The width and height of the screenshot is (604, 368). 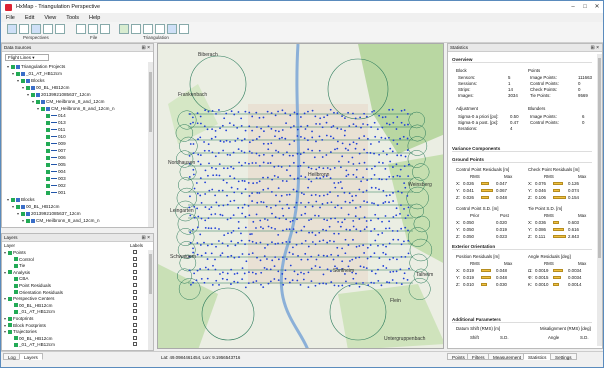 I want to click on tree-row: 002, so click(x=54, y=185).